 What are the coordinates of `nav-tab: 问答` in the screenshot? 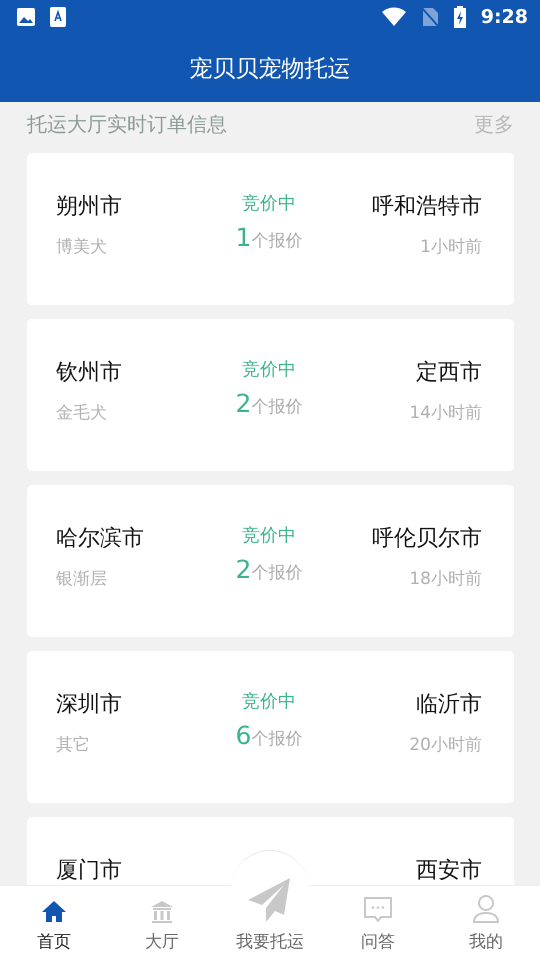 It's located at (378, 923).